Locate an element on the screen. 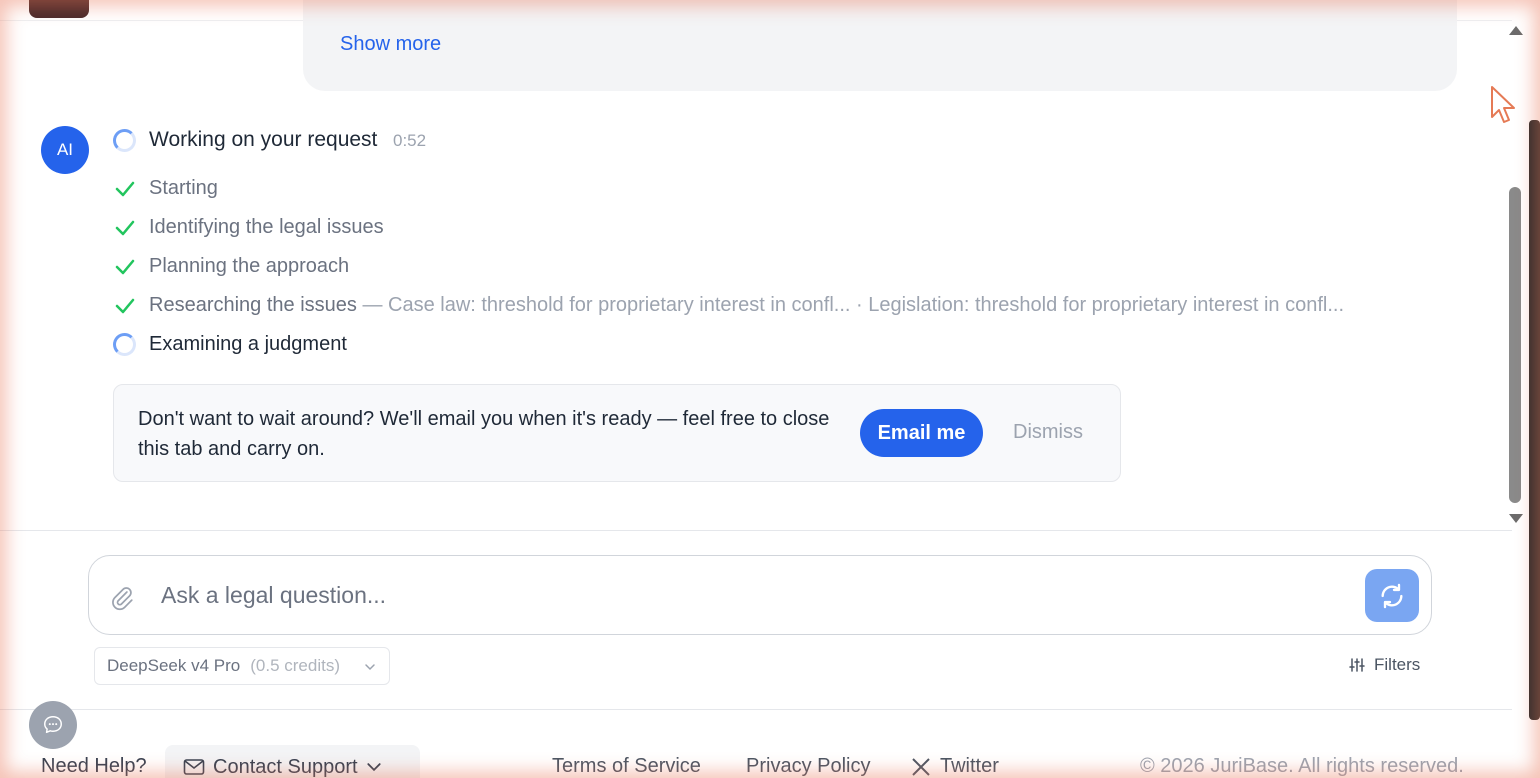  step-item: Examining a judgment is located at coordinates (248, 344).